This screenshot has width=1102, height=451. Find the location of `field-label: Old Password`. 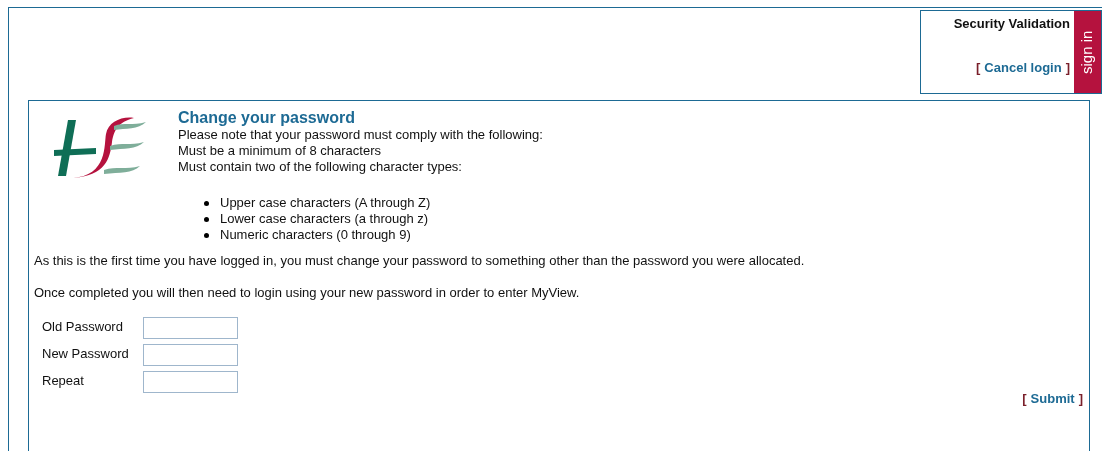

field-label: Old Password is located at coordinates (83, 327).